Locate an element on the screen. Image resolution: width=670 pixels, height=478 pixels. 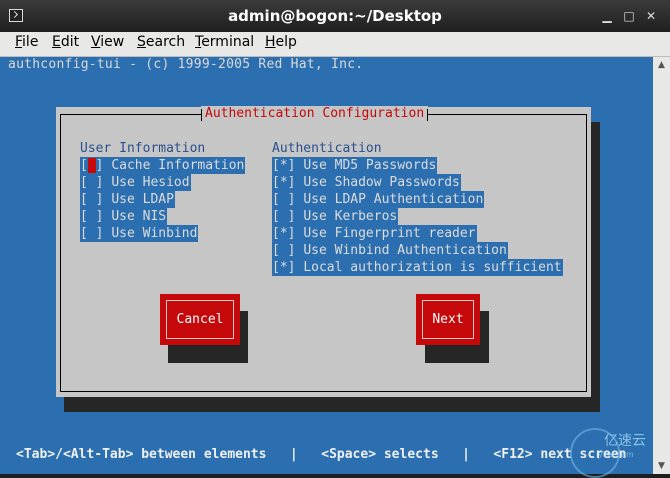
cancel-button: Cancel is located at coordinates (200, 319).